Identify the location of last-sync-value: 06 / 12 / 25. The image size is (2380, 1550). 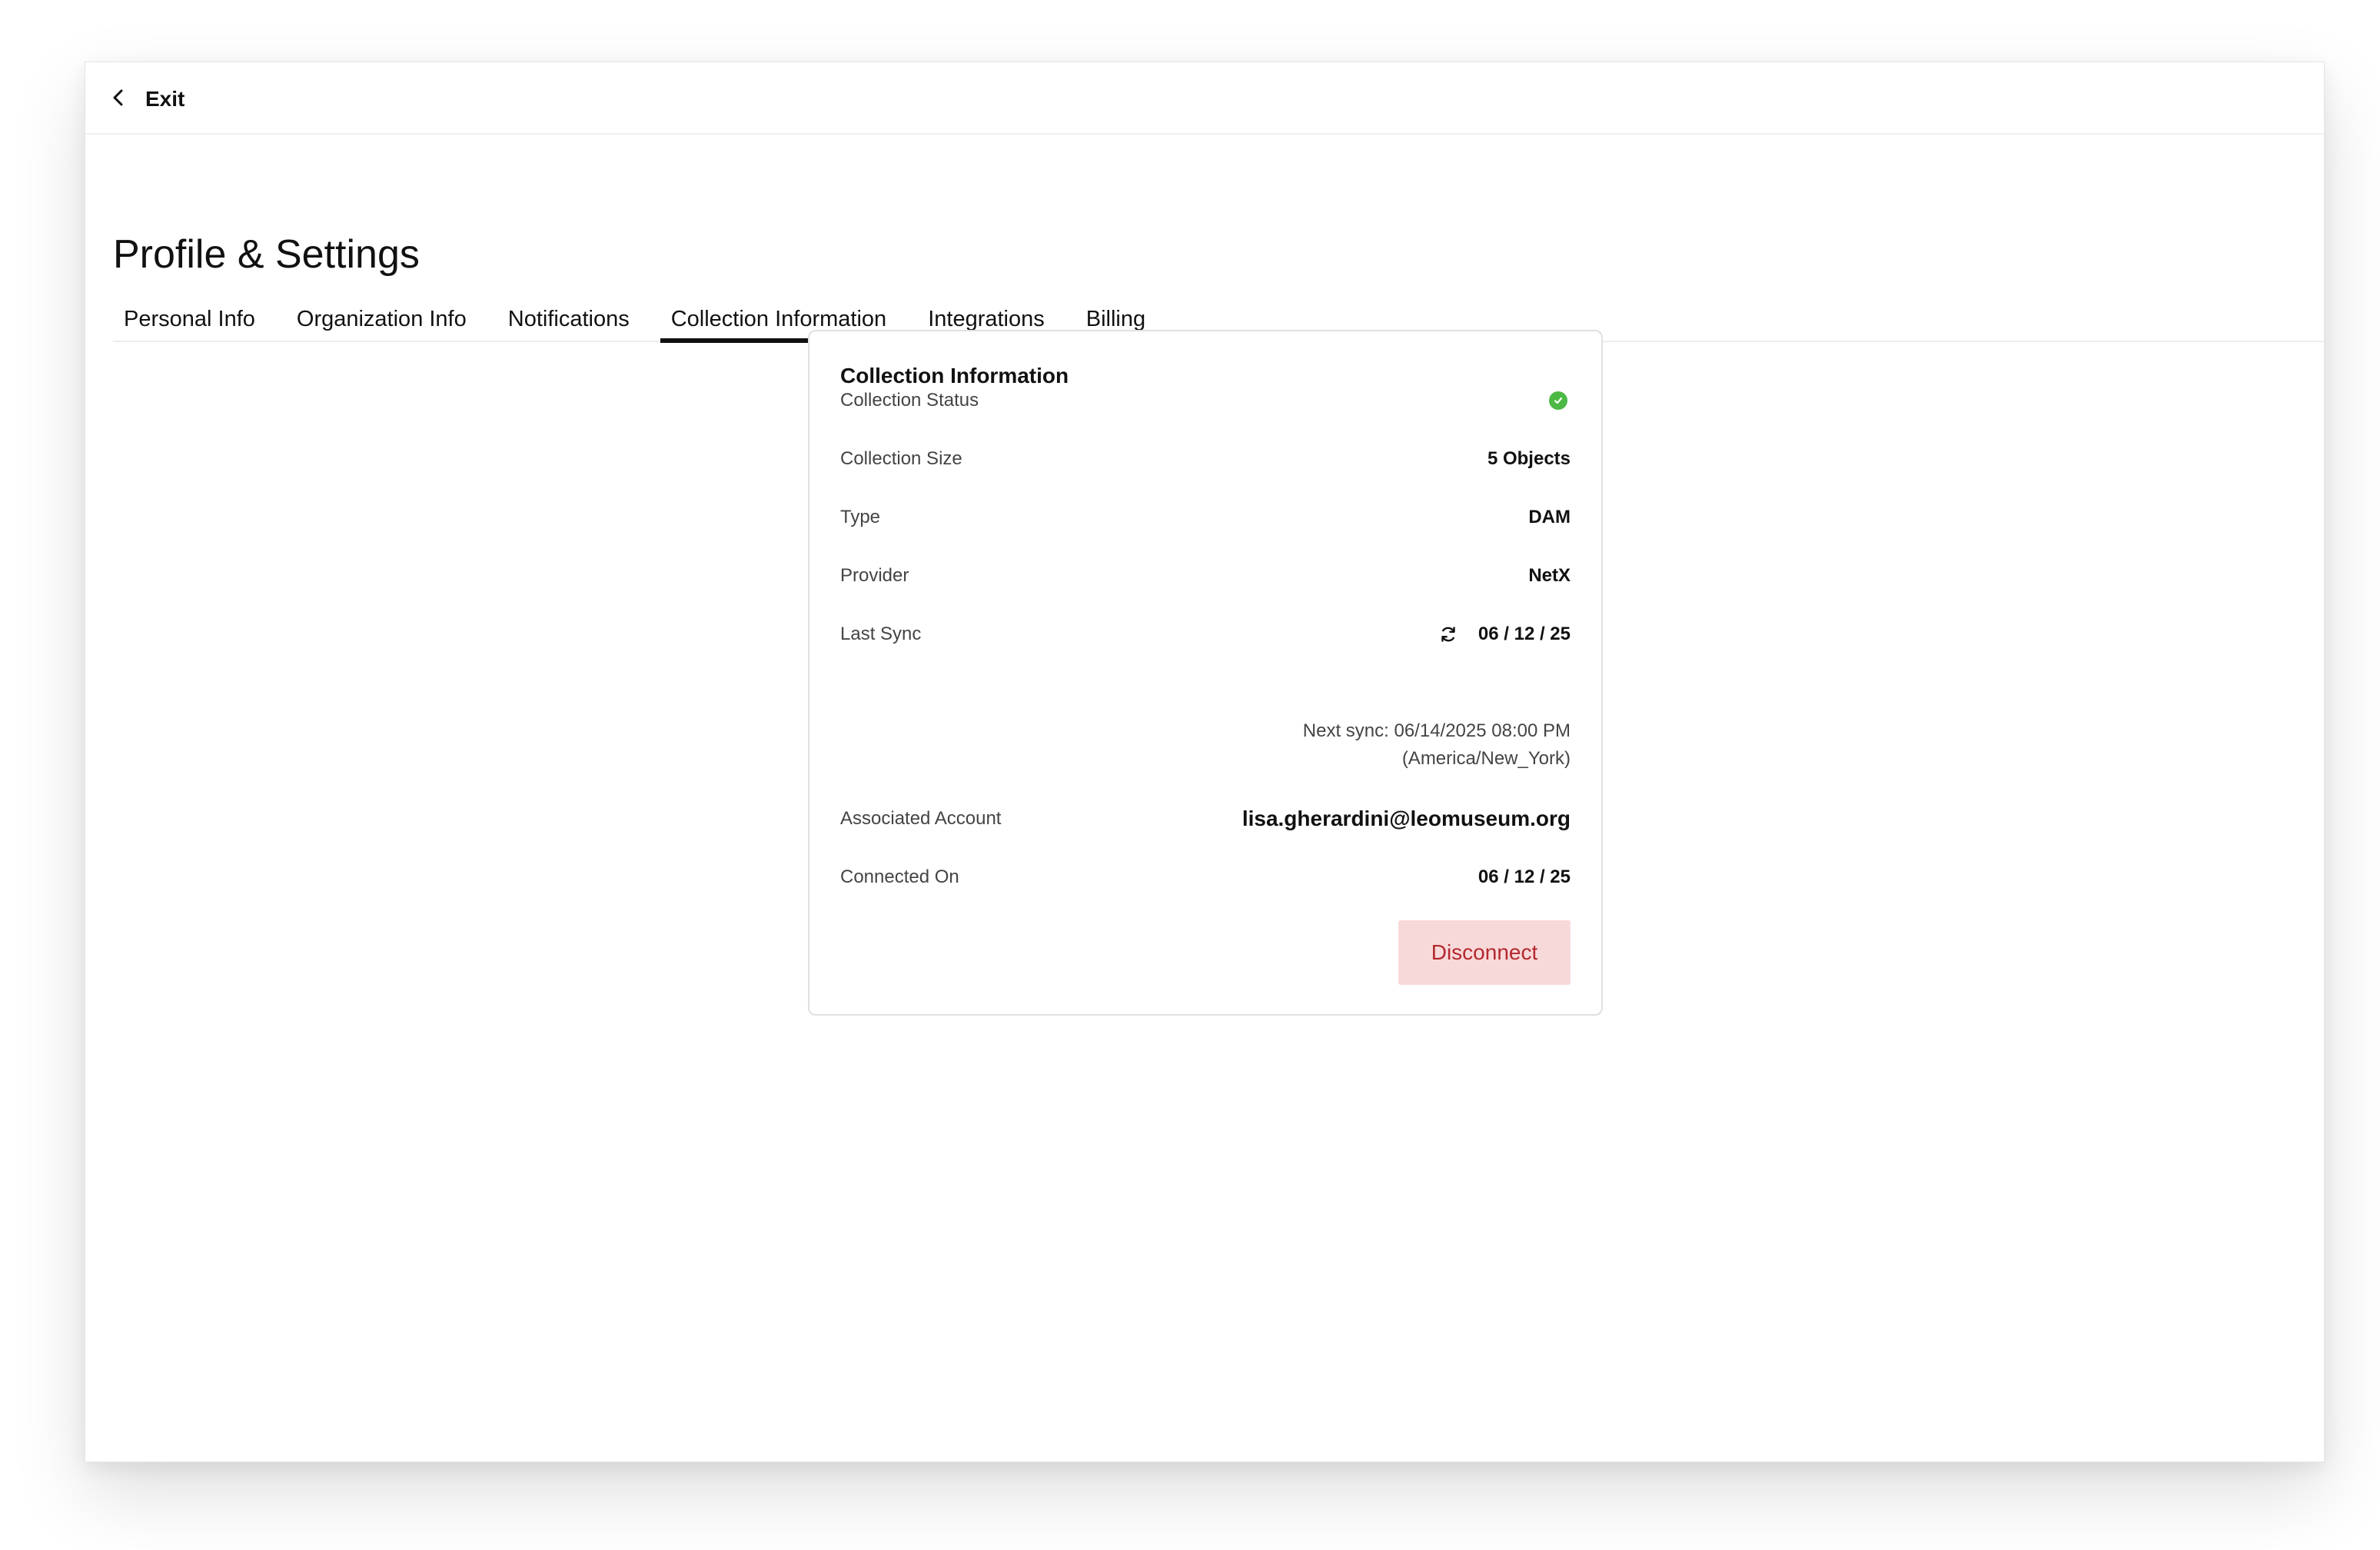
(1524, 634).